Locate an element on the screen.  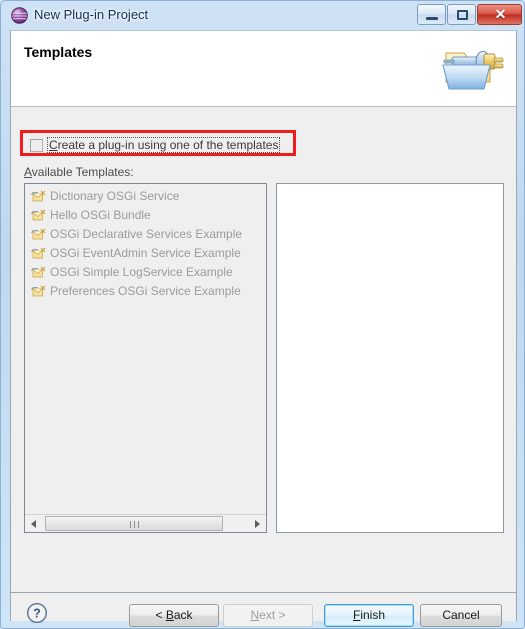
available-templates-mnemonic: A is located at coordinates (28, 172).